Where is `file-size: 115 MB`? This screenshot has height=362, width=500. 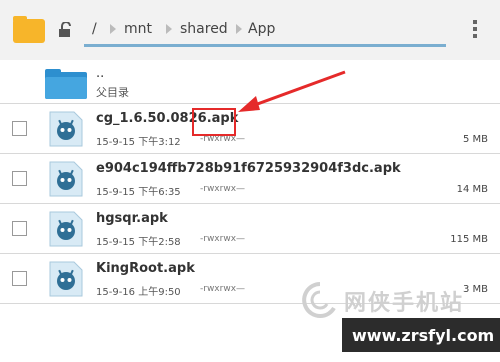 file-size: 115 MB is located at coordinates (469, 239).